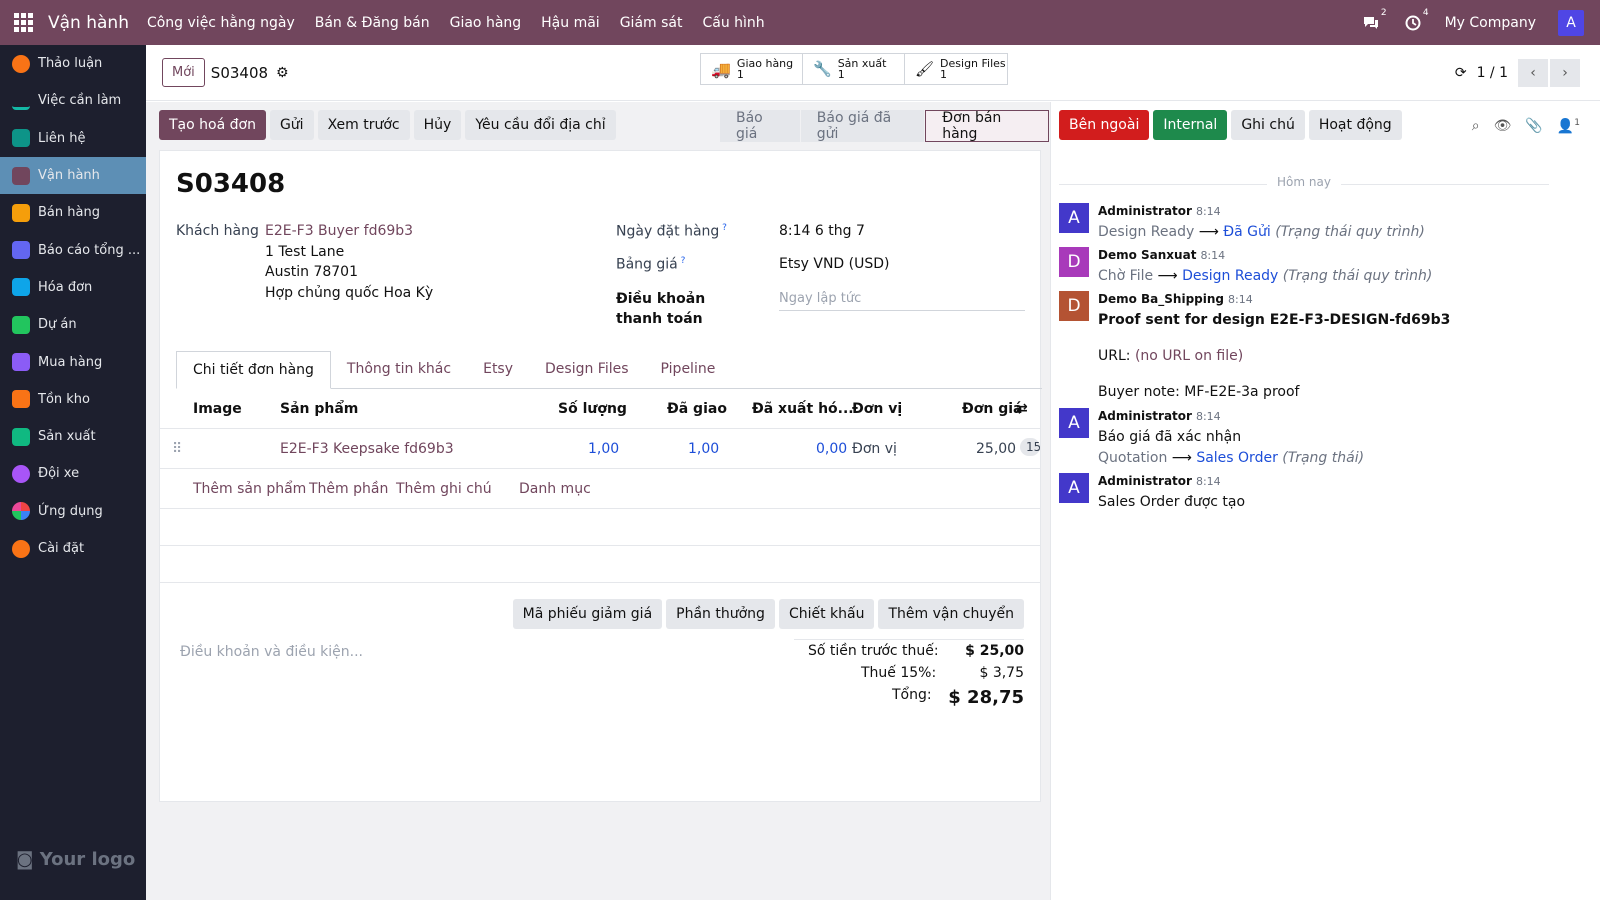 The height and width of the screenshot is (900, 1600). What do you see at coordinates (733, 23) in the screenshot?
I see `menu-configuration: Cấu hình` at bounding box center [733, 23].